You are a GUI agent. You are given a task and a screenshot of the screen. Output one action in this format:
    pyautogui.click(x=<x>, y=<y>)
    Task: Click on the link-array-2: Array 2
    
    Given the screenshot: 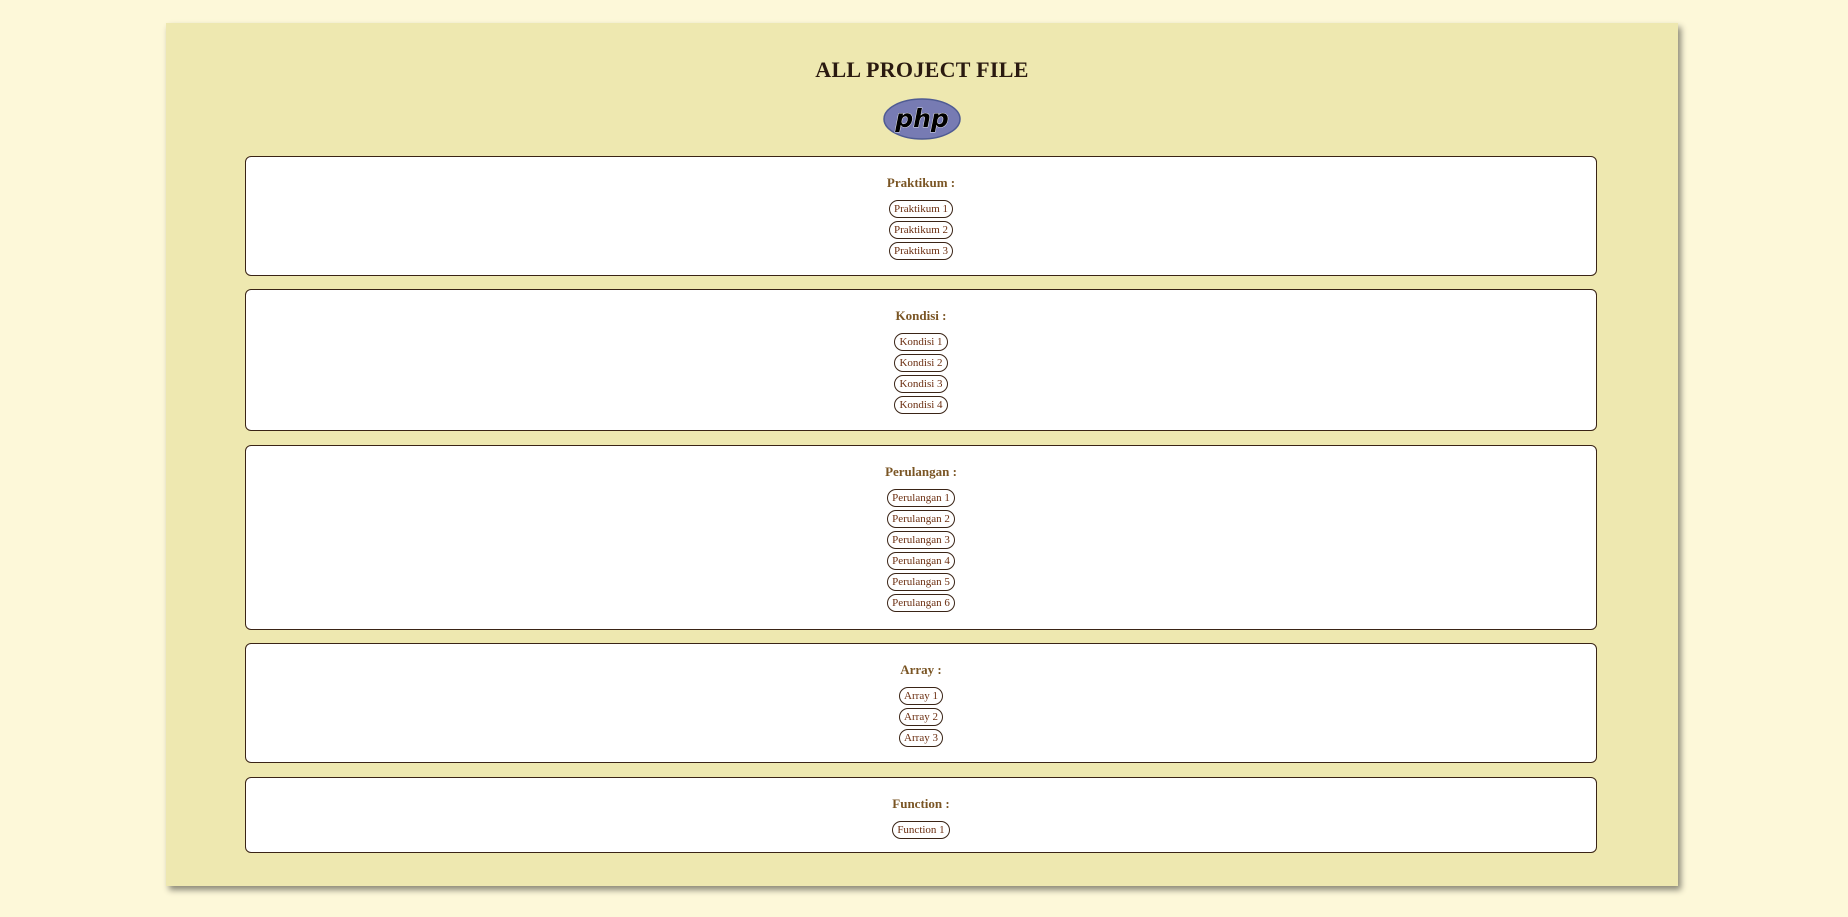 What is the action you would take?
    pyautogui.click(x=921, y=717)
    